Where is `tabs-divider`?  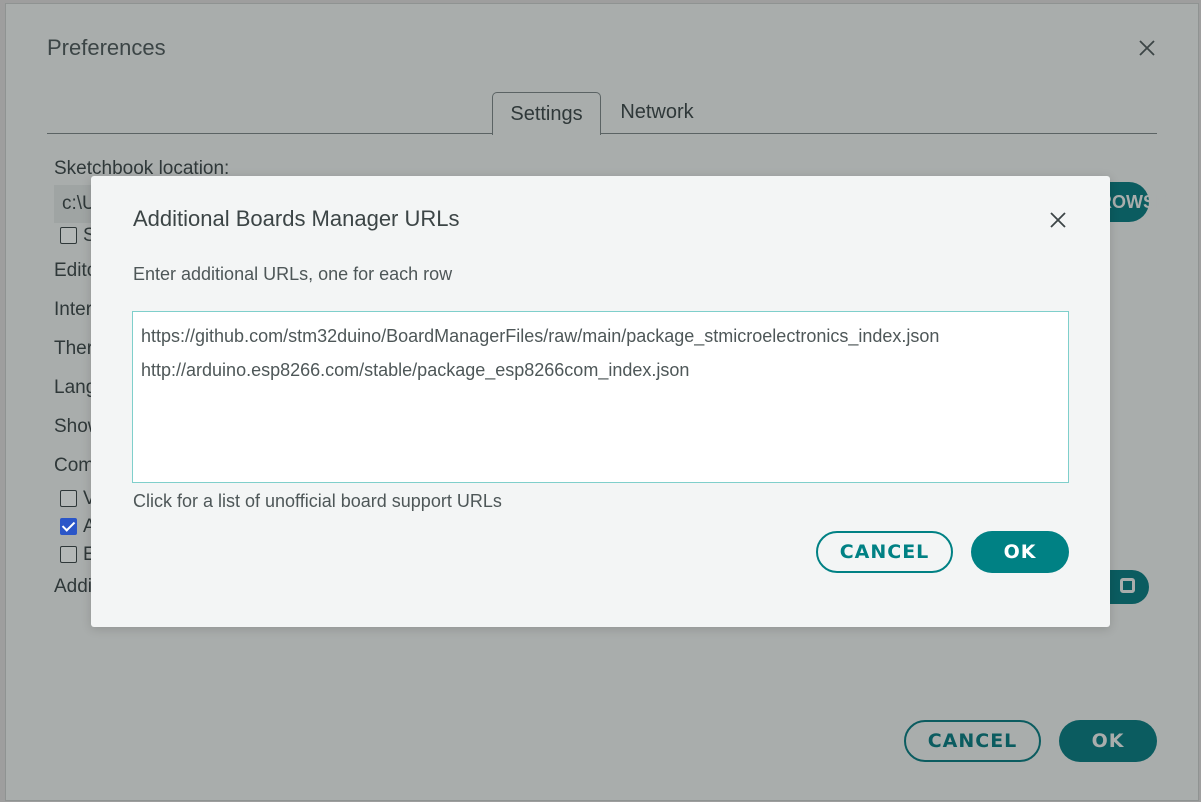
tabs-divider is located at coordinates (602, 133).